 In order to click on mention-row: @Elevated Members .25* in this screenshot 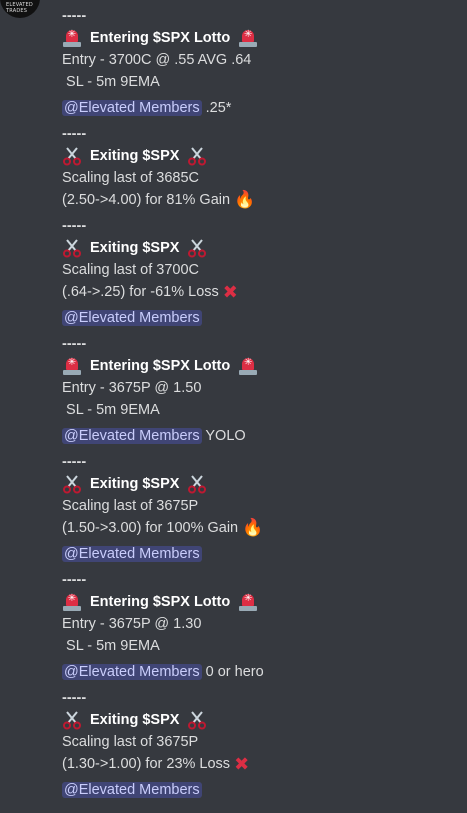, I will do `click(262, 108)`.